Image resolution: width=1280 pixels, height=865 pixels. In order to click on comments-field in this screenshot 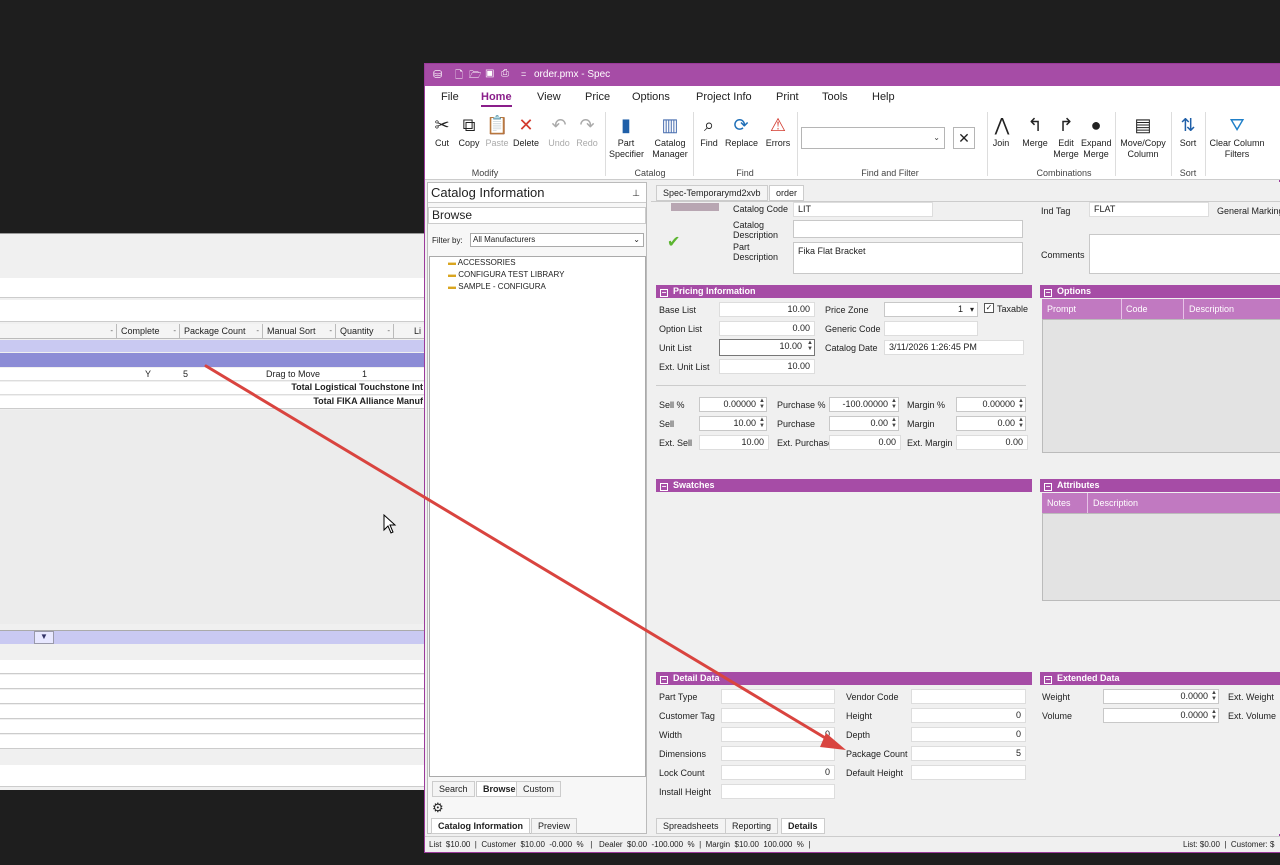, I will do `click(1184, 254)`.